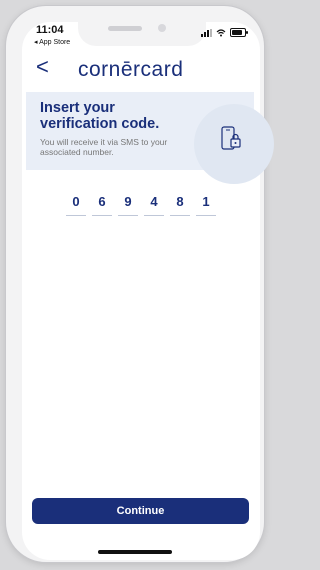 Image resolution: width=320 pixels, height=570 pixels. What do you see at coordinates (125, 28) in the screenshot?
I see `speaker` at bounding box center [125, 28].